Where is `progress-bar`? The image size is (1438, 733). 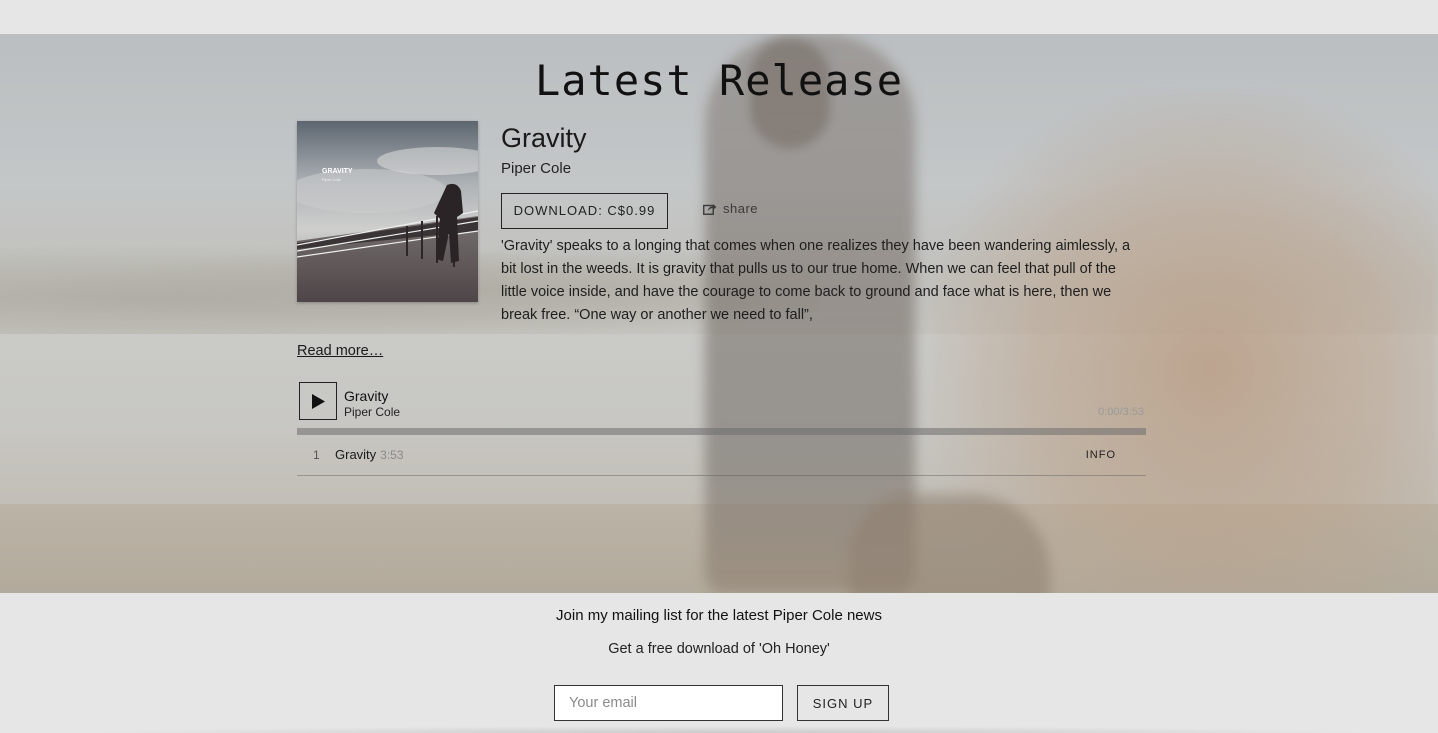 progress-bar is located at coordinates (721, 431).